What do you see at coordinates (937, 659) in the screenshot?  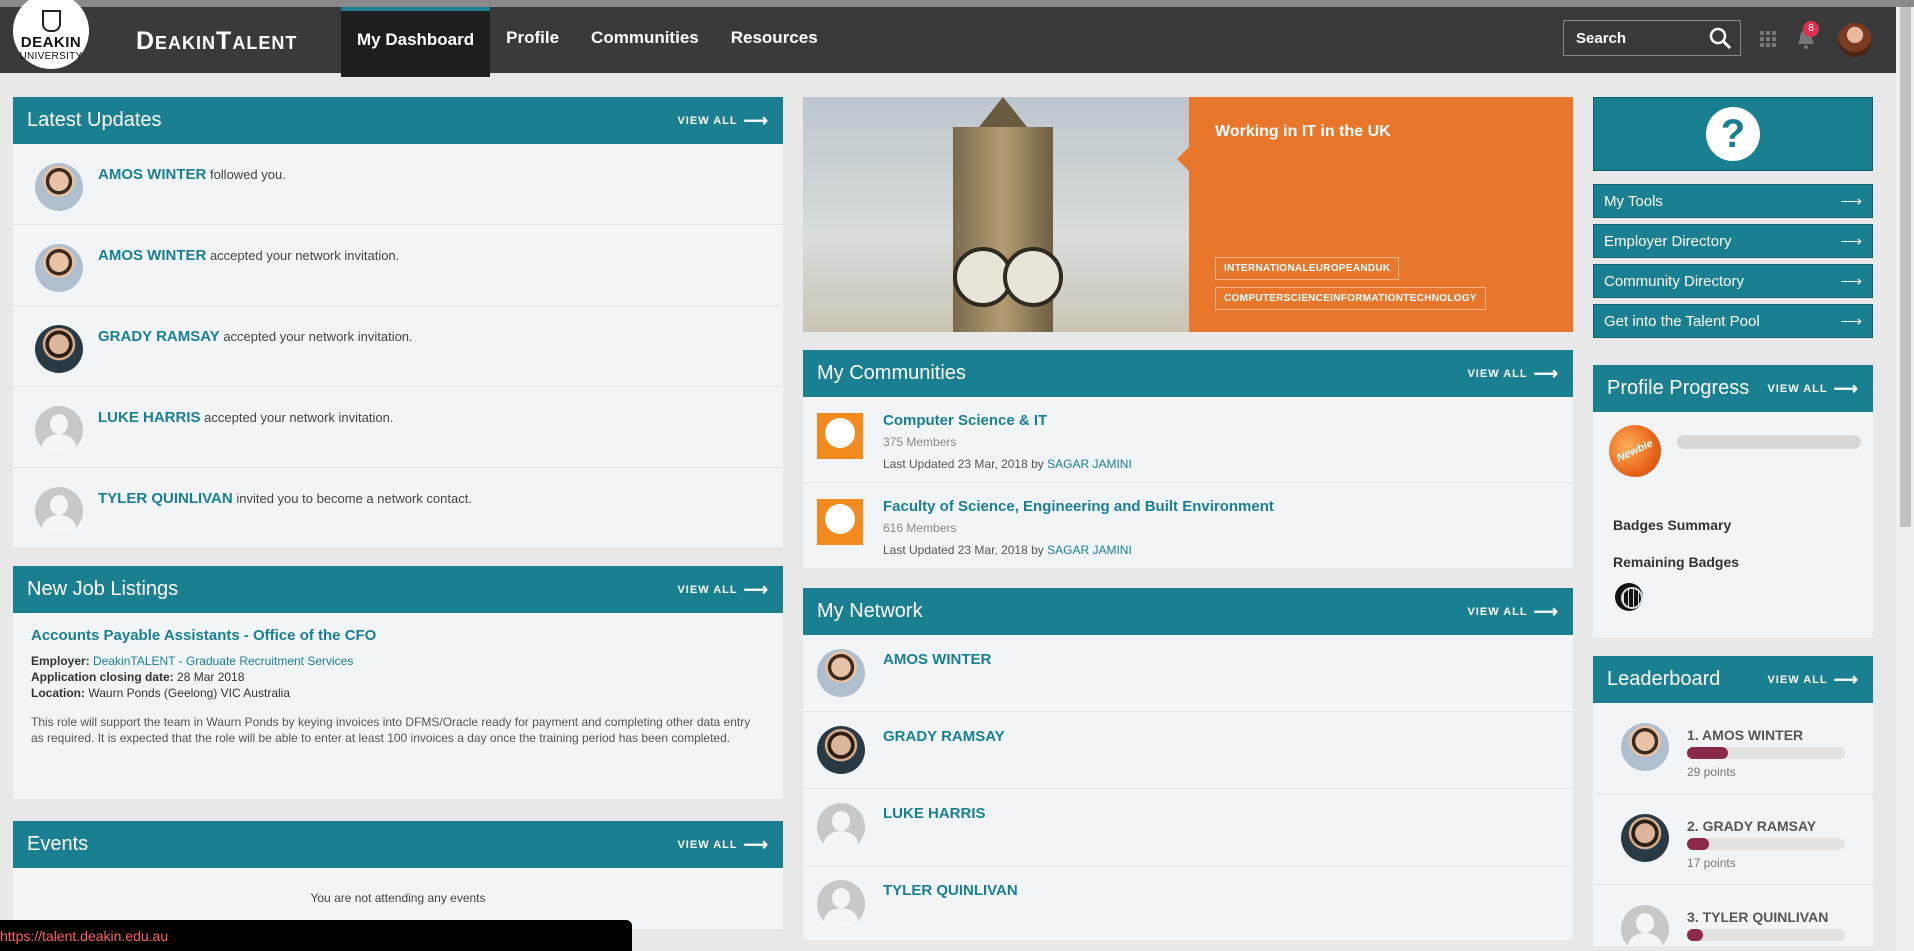 I see `network-contact-link: AMOS WINTER` at bounding box center [937, 659].